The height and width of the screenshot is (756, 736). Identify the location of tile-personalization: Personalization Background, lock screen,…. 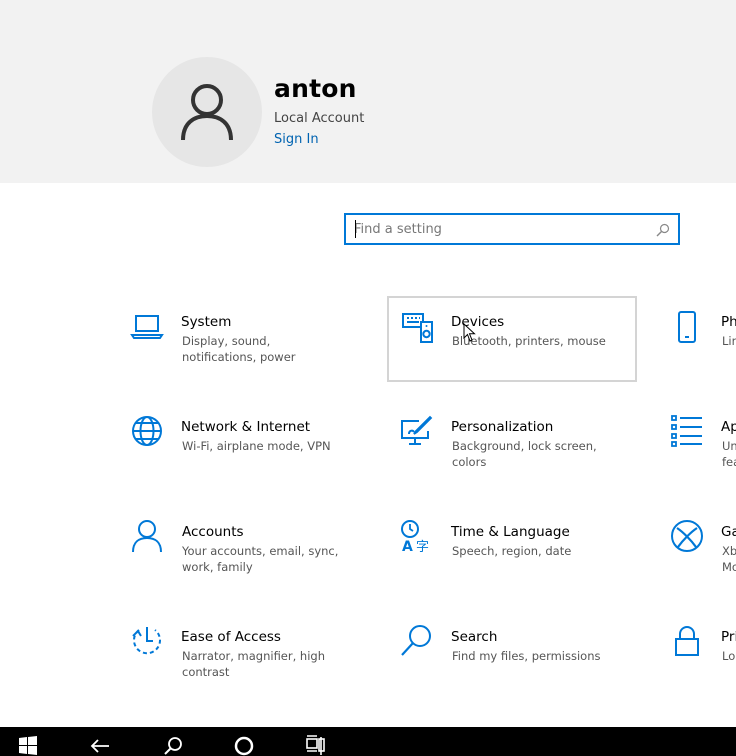
(514, 445).